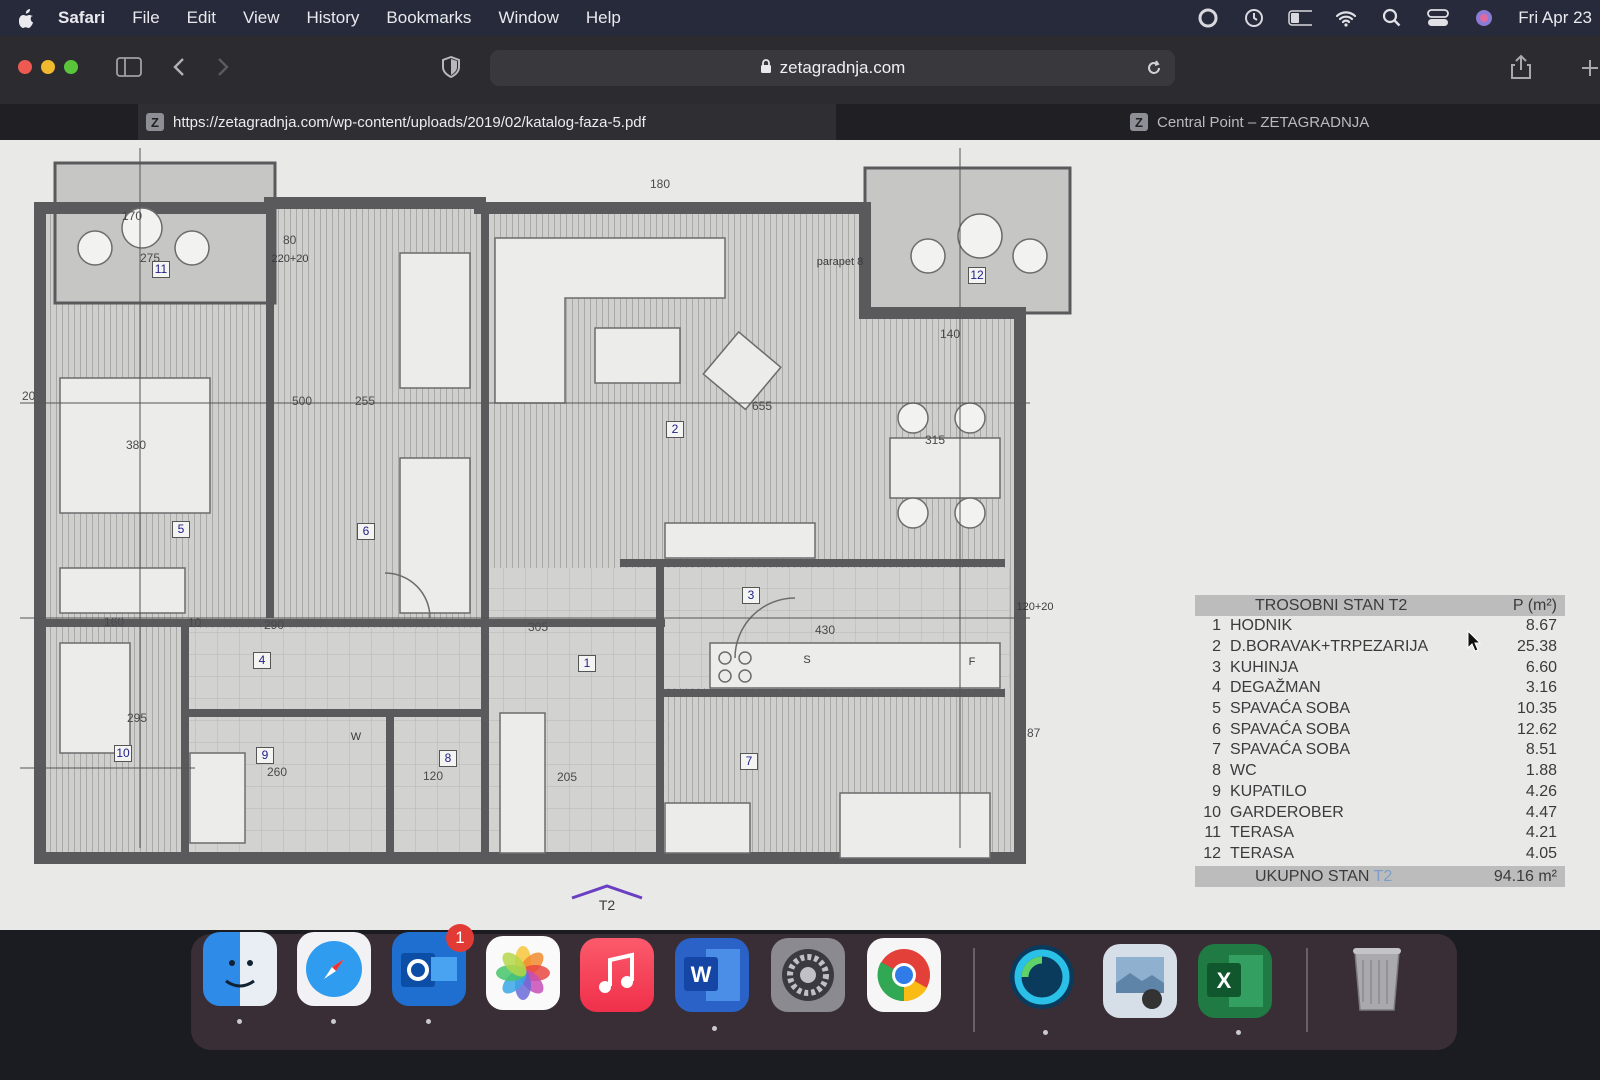 The width and height of the screenshot is (1600, 1080). Describe the element at coordinates (528, 18) in the screenshot. I see `menu-window: Window` at that location.